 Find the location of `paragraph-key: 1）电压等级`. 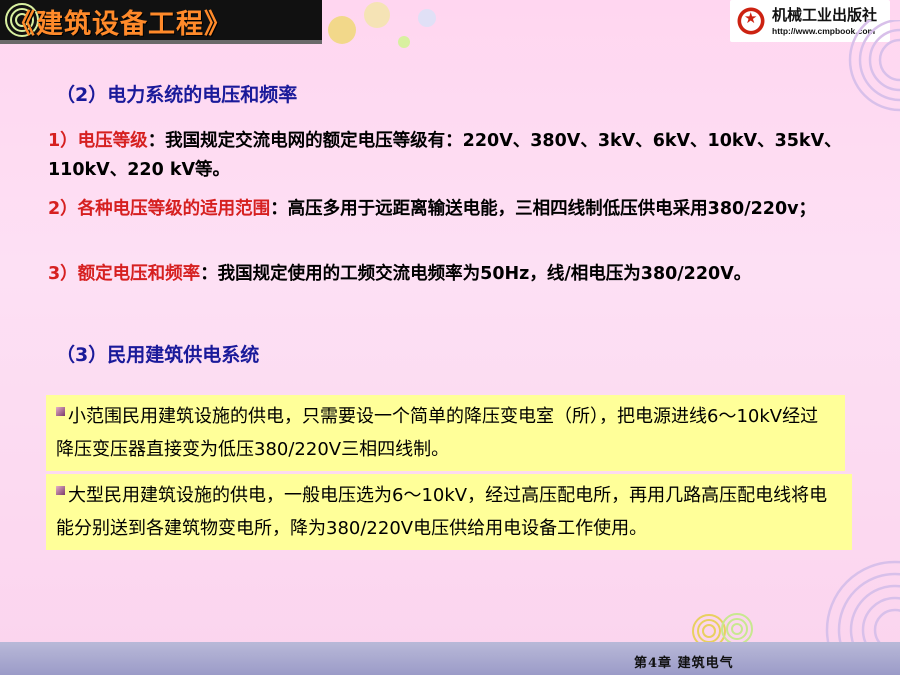

paragraph-key: 1）电压等级 is located at coordinates (98, 141).